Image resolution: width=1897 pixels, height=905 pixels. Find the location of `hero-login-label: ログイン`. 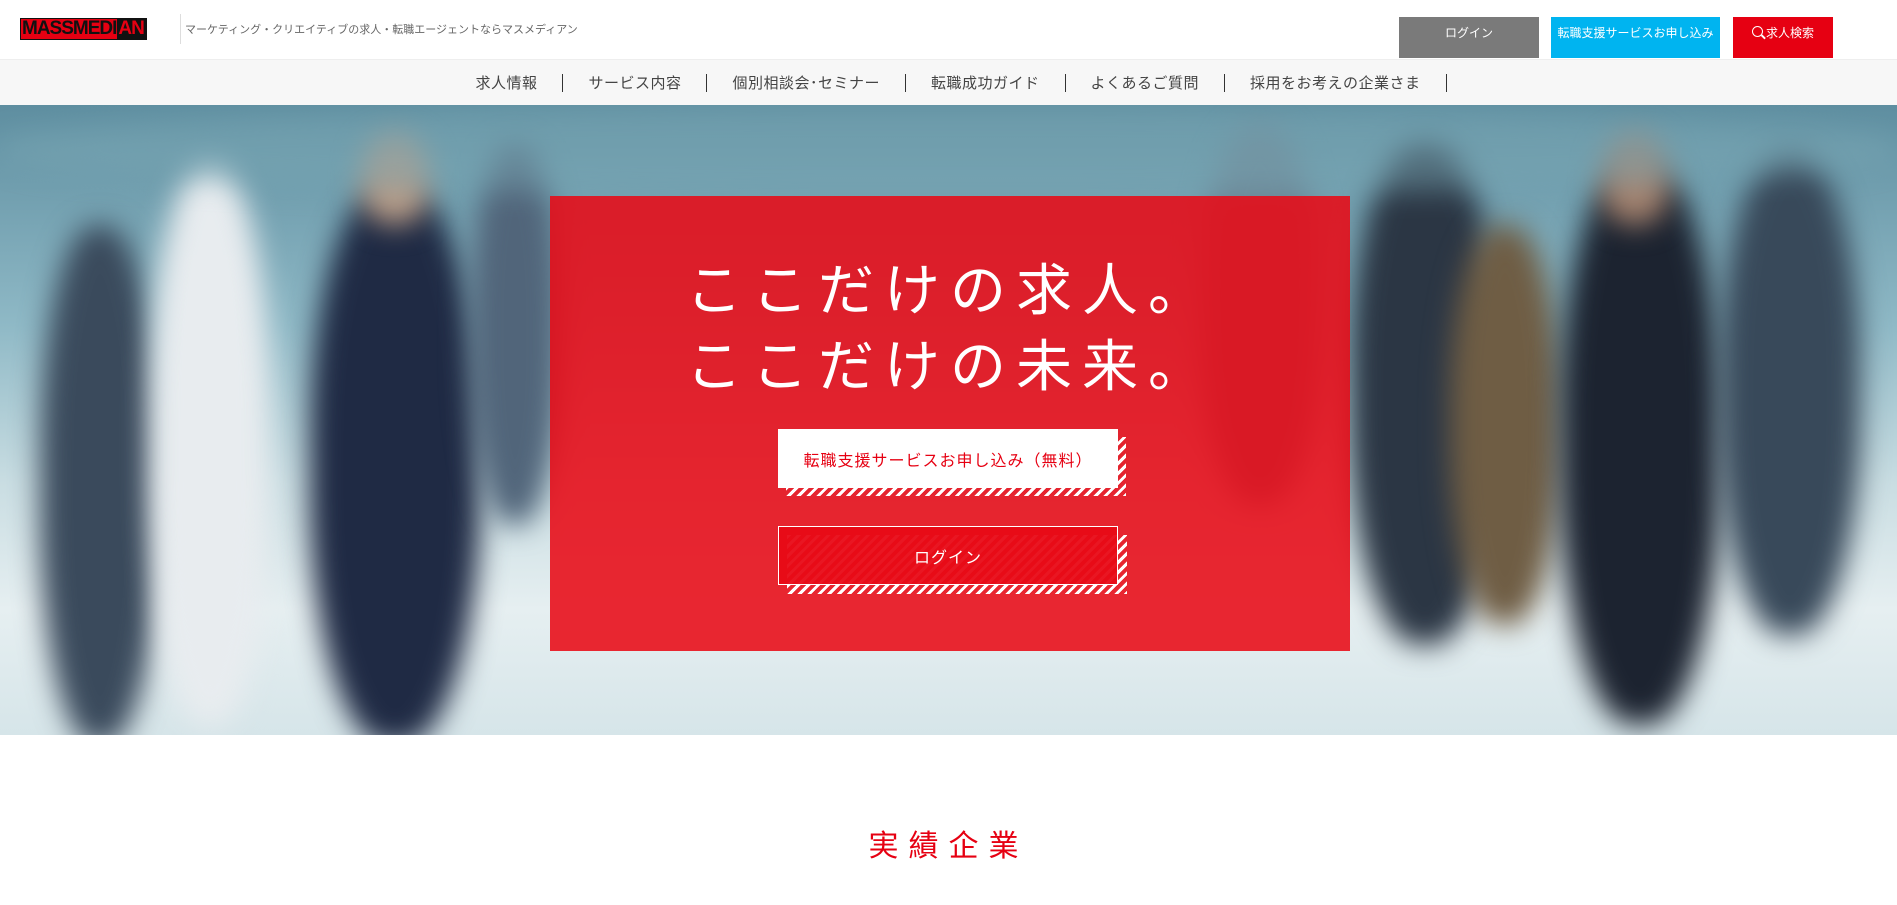

hero-login-label: ログイン is located at coordinates (947, 557).